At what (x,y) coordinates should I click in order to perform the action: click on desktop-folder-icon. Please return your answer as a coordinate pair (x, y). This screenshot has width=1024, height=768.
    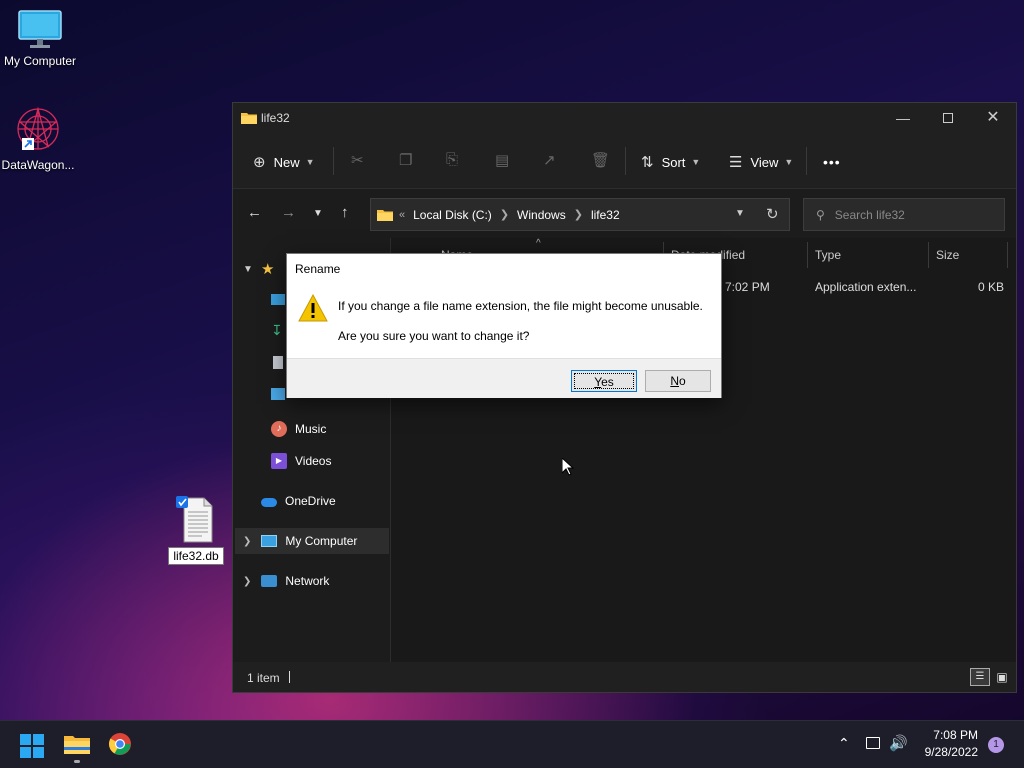
    Looking at the image, I should click on (278, 299).